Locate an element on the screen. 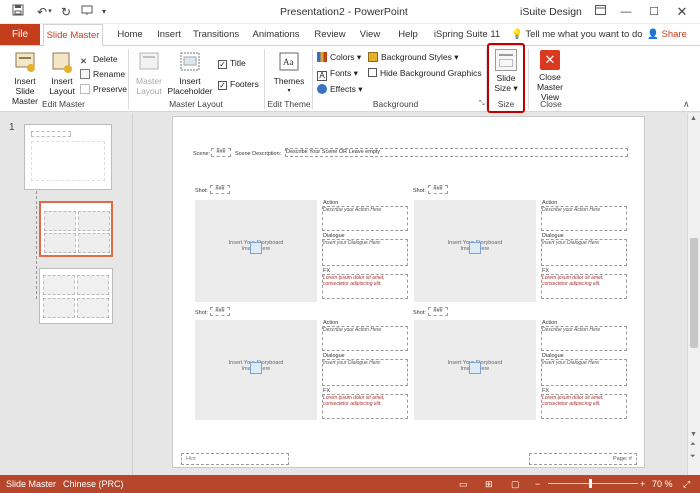 The width and height of the screenshot is (700, 493). master-layout-button: Master Layout is located at coordinates (149, 73).